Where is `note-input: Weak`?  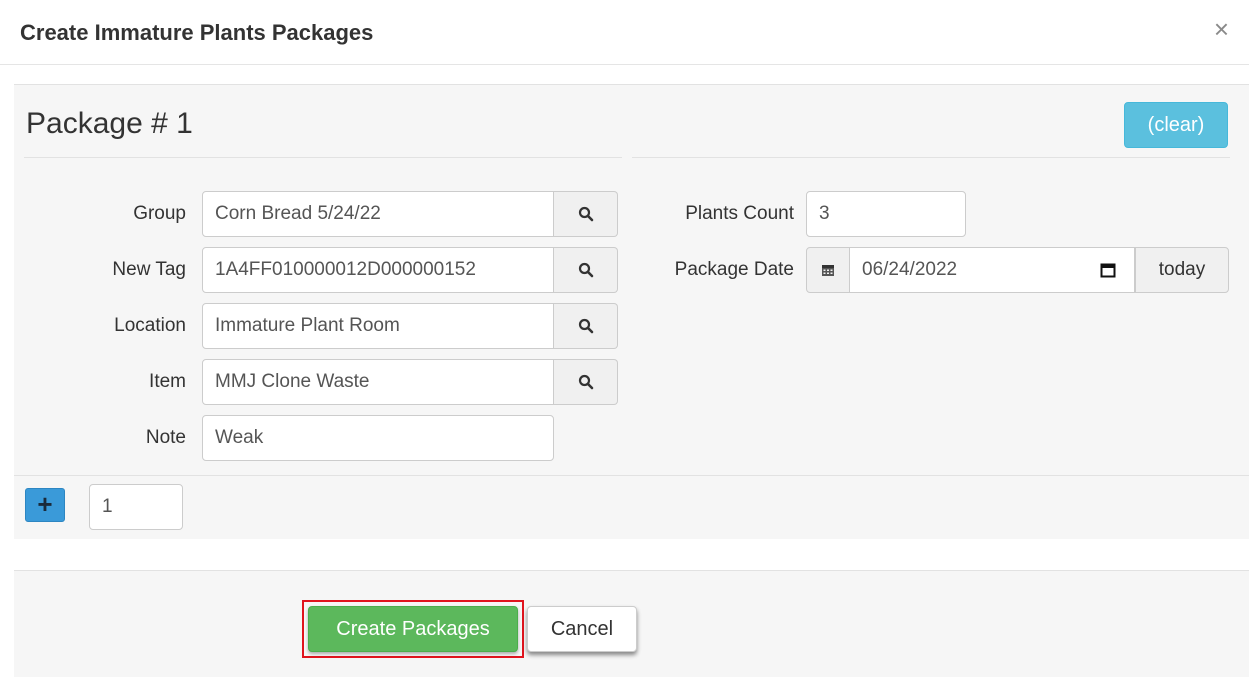
note-input: Weak is located at coordinates (378, 438).